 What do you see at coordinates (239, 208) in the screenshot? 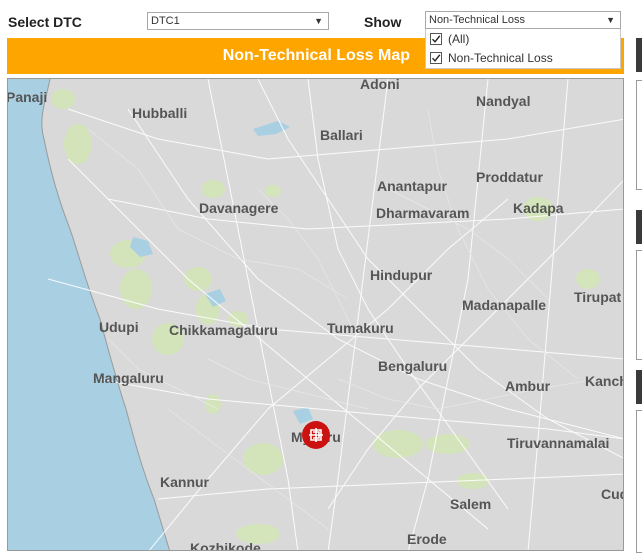
I see `city-label: Davanagere` at bounding box center [239, 208].